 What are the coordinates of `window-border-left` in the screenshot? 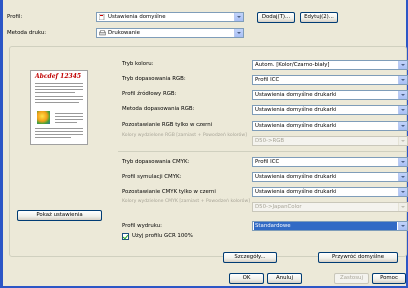 It's located at (1, 144).